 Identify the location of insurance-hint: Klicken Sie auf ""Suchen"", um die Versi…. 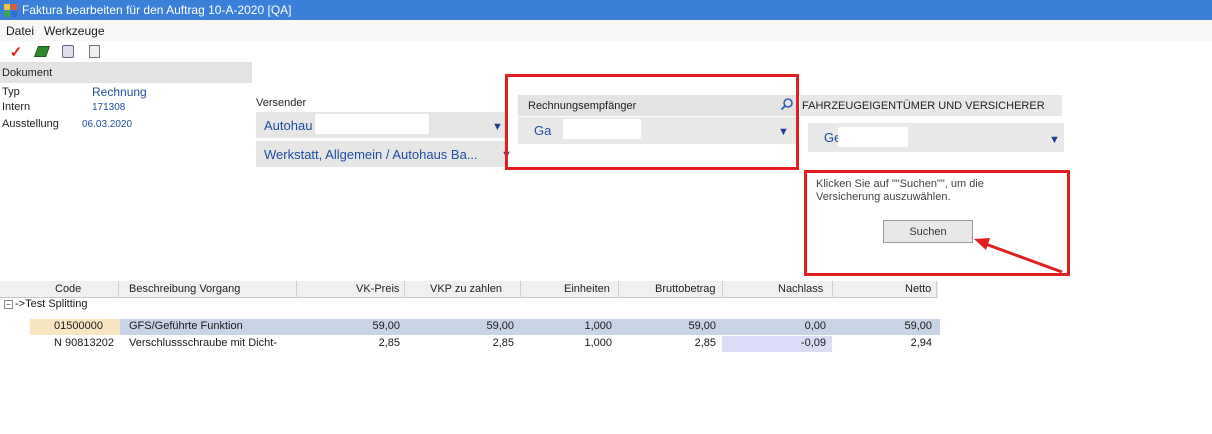
(900, 190).